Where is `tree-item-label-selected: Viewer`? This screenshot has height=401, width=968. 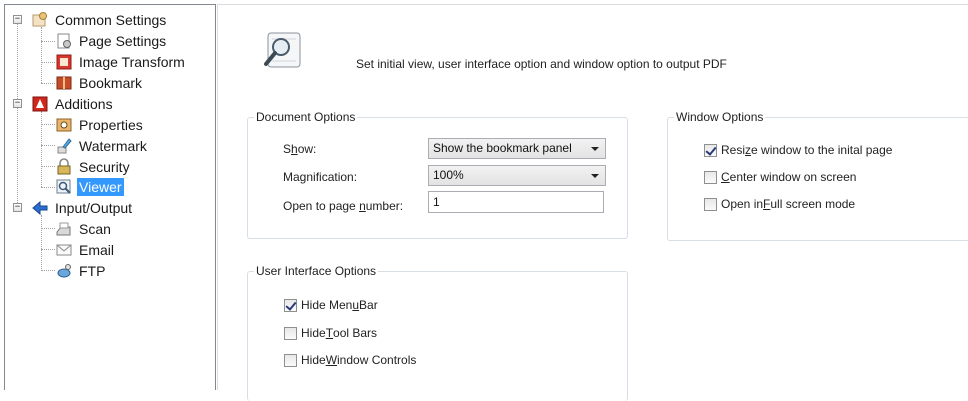 tree-item-label-selected: Viewer is located at coordinates (100, 187).